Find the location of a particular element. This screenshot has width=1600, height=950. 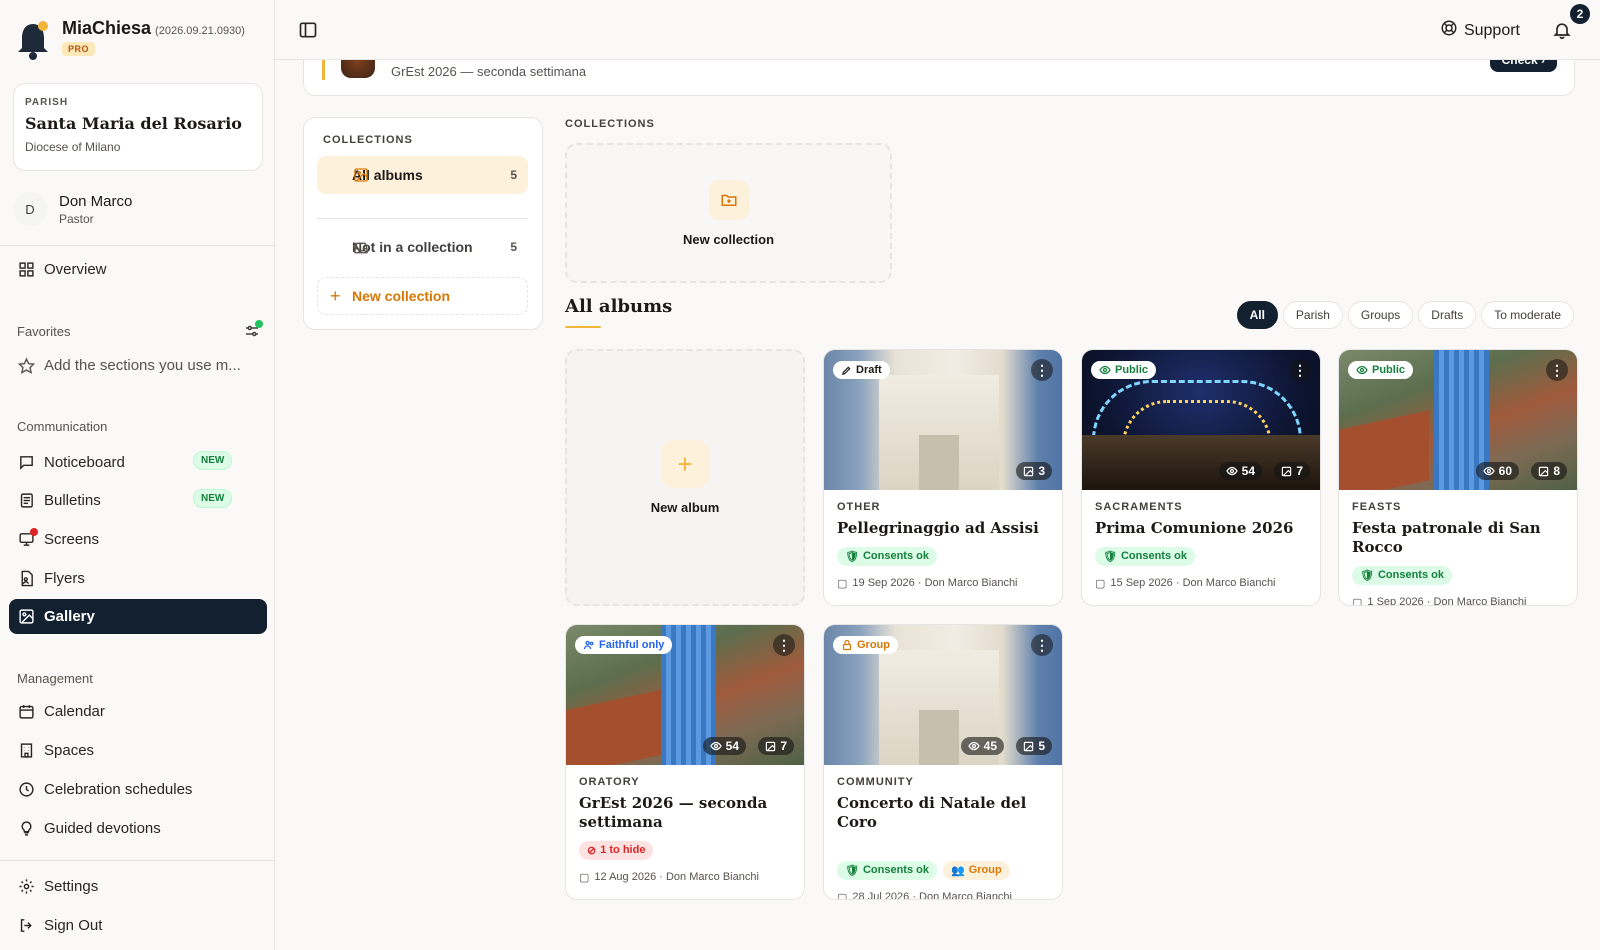

new-collection-card: New collection is located at coordinates (728, 213).